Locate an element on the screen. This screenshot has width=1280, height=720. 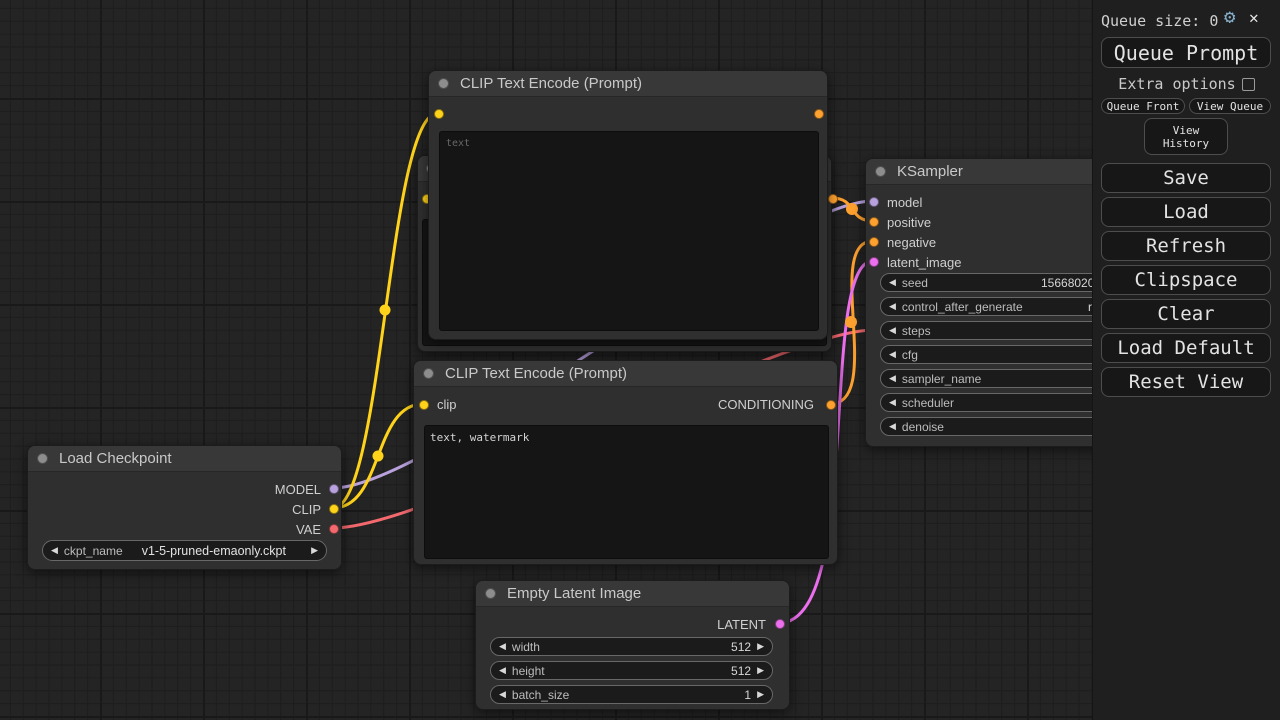
node-title: Empty Latent Image is located at coordinates (574, 593).